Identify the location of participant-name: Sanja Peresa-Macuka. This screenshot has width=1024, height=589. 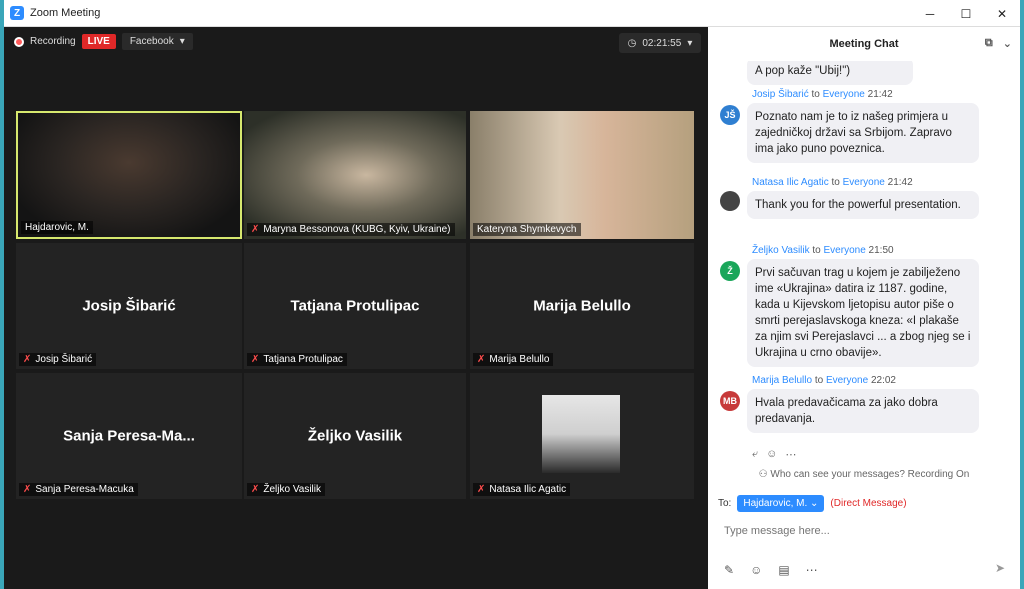
(84, 489).